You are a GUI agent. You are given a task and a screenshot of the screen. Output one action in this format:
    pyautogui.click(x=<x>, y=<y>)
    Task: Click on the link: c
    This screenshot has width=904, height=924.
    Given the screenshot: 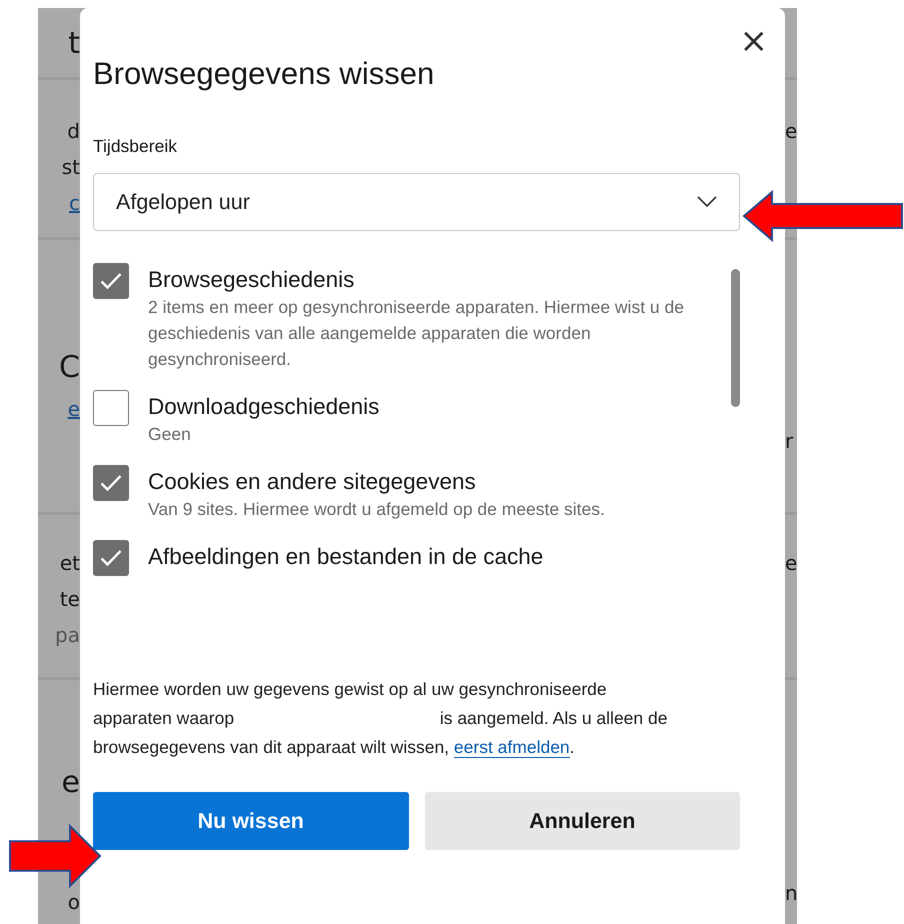 What is the action you would take?
    pyautogui.click(x=74, y=203)
    